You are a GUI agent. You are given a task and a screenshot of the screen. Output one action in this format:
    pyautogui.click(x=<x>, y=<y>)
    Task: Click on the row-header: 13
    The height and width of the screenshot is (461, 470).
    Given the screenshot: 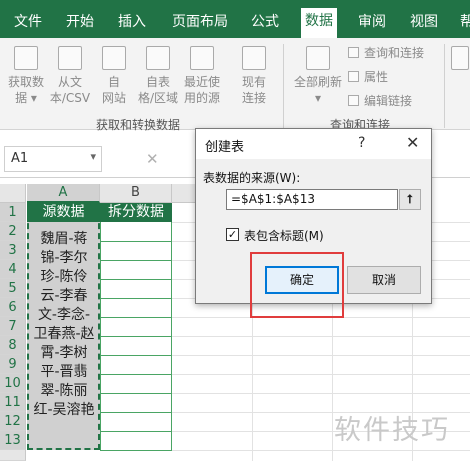 What is the action you would take?
    pyautogui.click(x=13, y=440)
    